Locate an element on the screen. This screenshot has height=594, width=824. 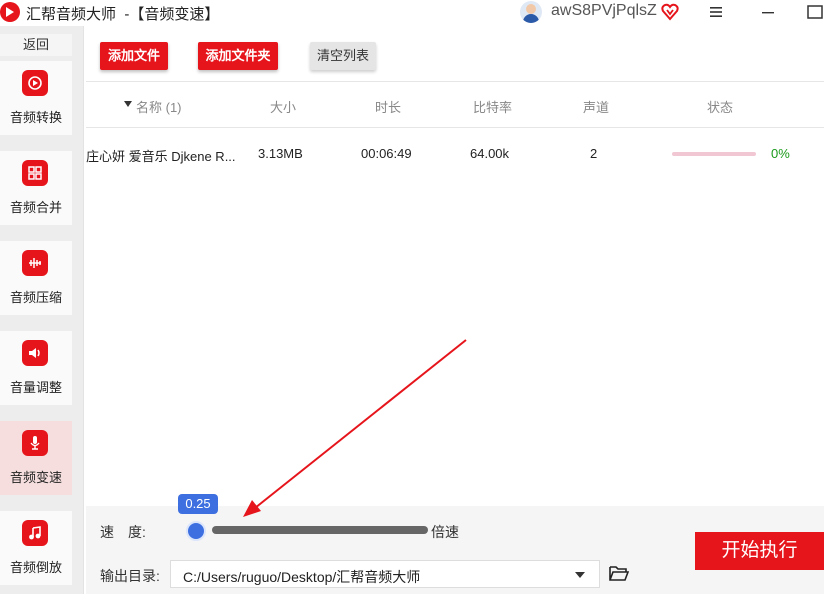
output-dir-path: C:/Users/ruguo/Desktop/汇帮音频大师 is located at coordinates (302, 577).